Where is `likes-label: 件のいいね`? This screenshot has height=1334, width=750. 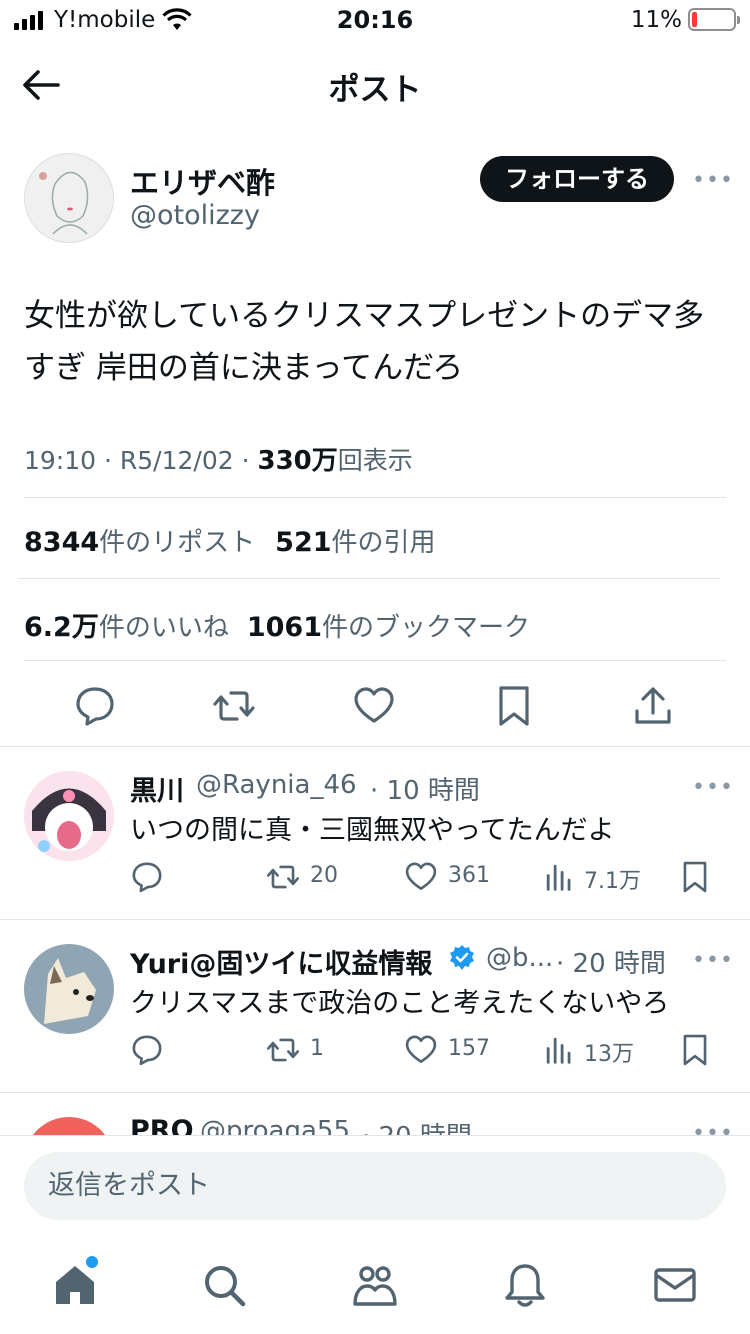 likes-label: 件のいいね is located at coordinates (163, 628).